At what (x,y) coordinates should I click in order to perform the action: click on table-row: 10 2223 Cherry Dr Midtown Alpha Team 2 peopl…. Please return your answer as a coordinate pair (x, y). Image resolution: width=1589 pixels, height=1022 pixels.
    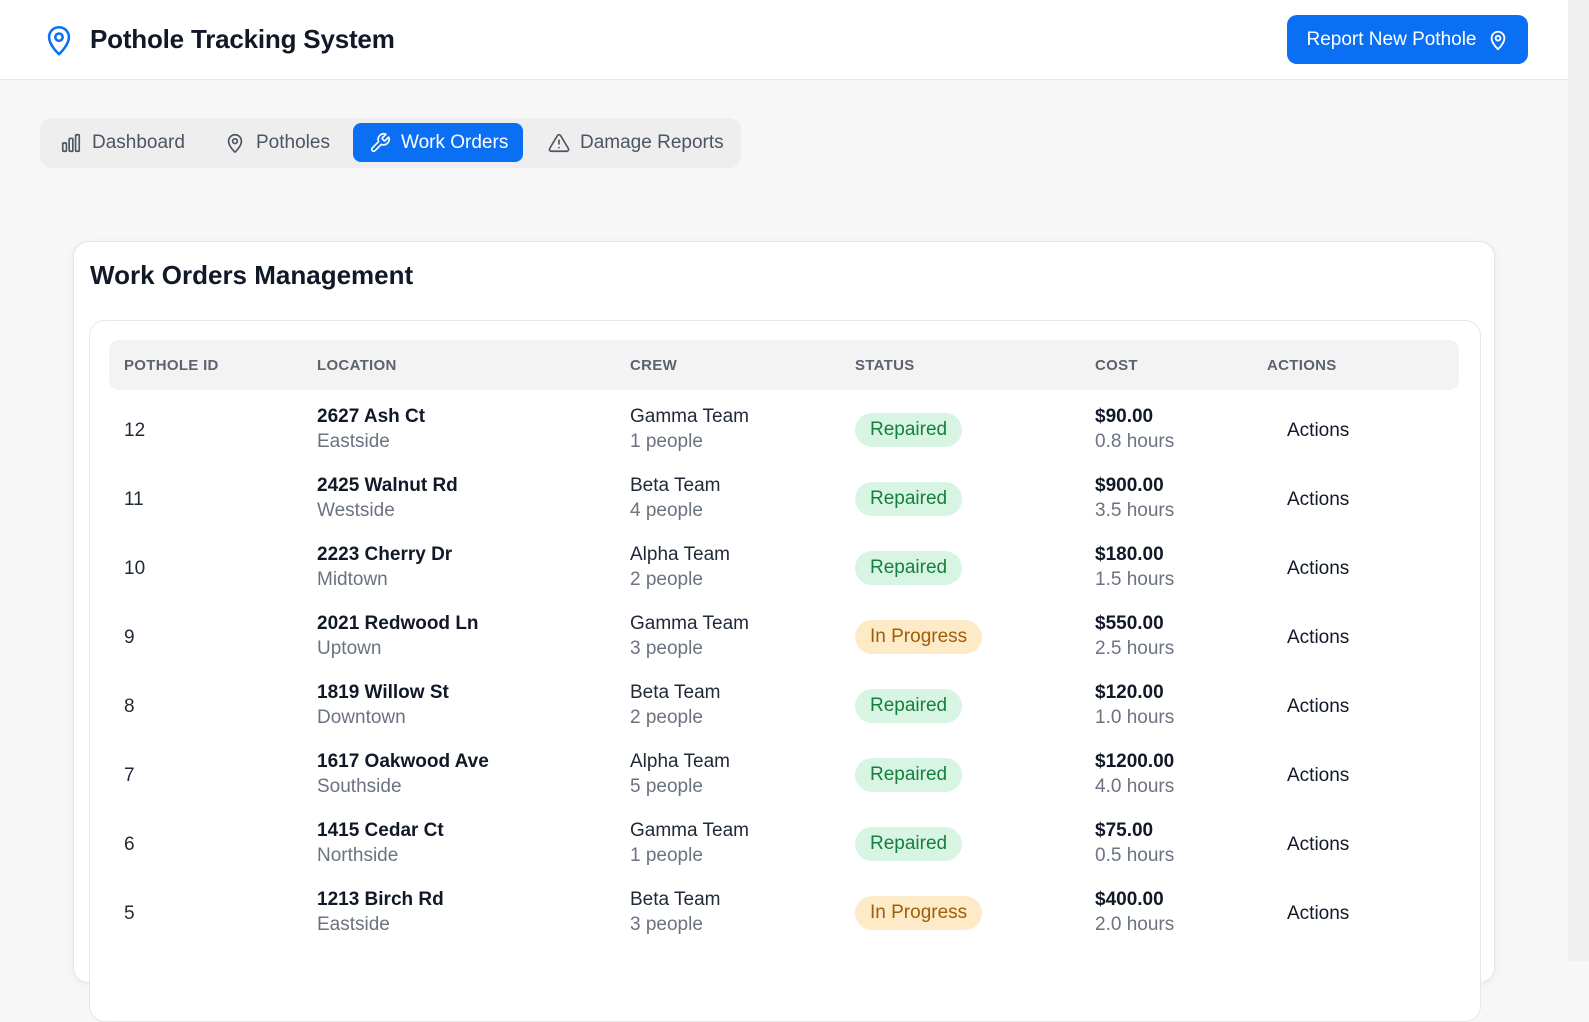
    Looking at the image, I should click on (785, 563).